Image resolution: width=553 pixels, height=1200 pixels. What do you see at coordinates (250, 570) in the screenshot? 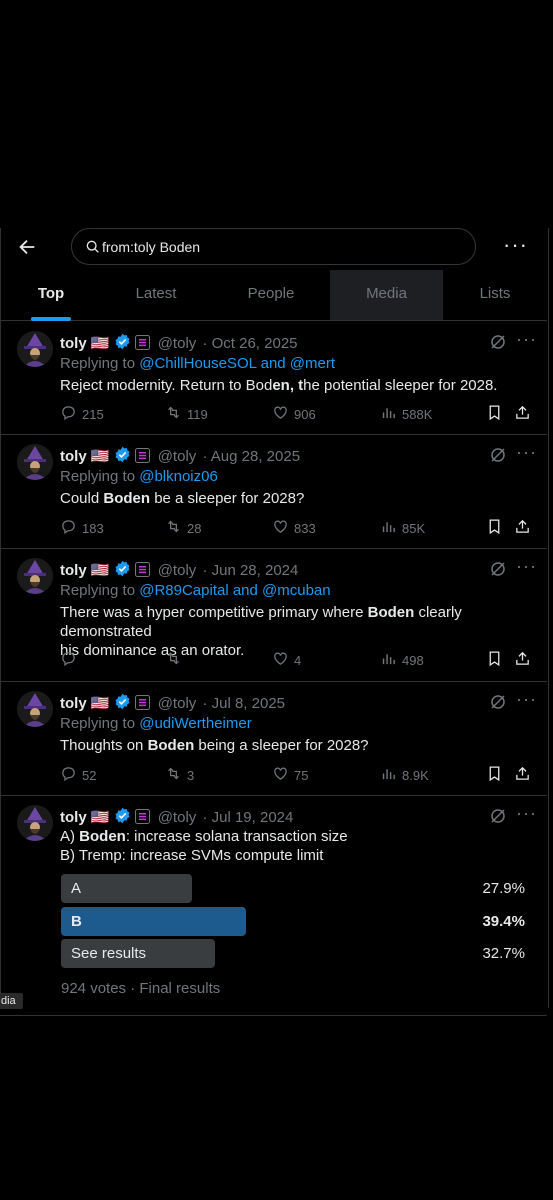
I see `tweet-date: · Jun 28, 2024` at bounding box center [250, 570].